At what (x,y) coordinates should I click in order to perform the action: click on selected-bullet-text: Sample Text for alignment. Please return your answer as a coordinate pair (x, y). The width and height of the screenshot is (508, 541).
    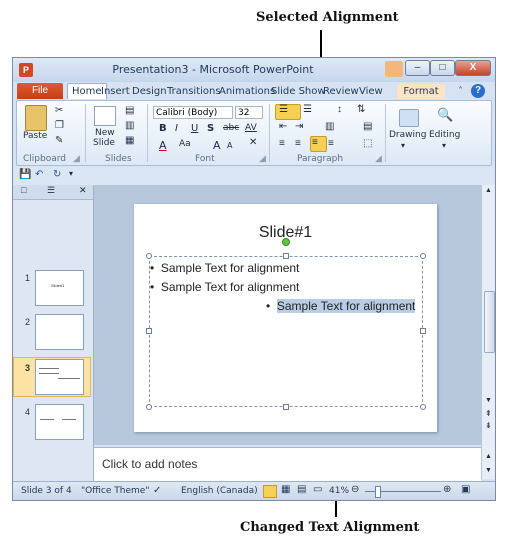
    Looking at the image, I should click on (346, 306).